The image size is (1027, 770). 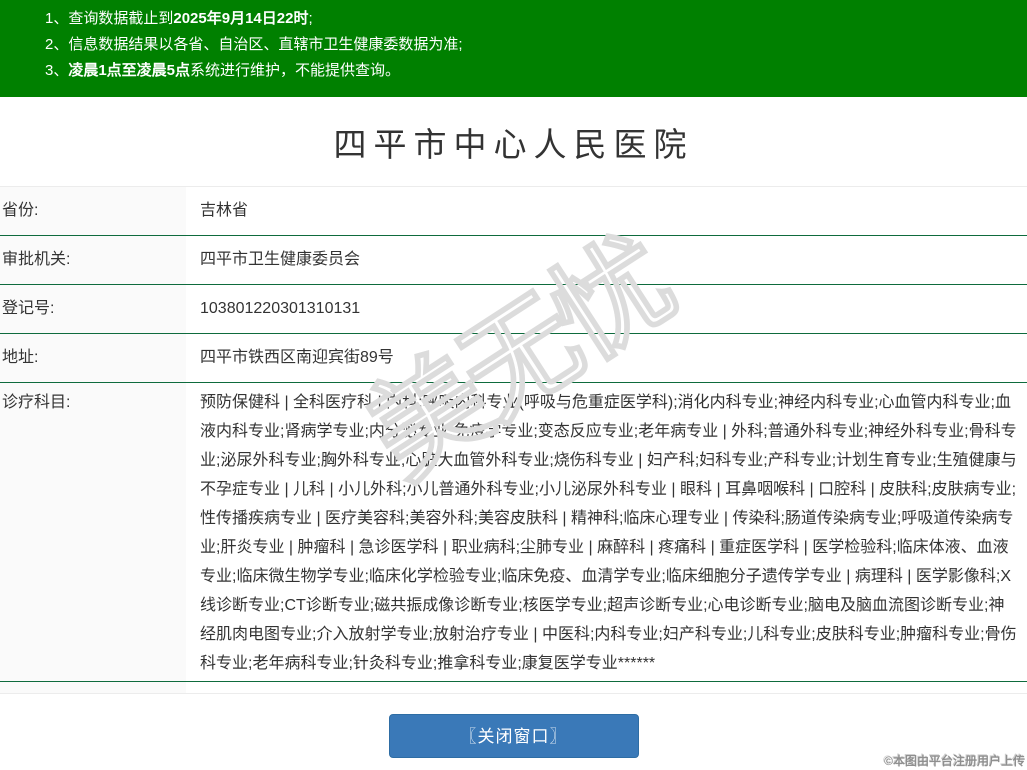 What do you see at coordinates (531, 45) in the screenshot?
I see `notice-line-2: 2、信息数据结果以各省、自治区、直辖市卫生健康委数据为准;` at bounding box center [531, 45].